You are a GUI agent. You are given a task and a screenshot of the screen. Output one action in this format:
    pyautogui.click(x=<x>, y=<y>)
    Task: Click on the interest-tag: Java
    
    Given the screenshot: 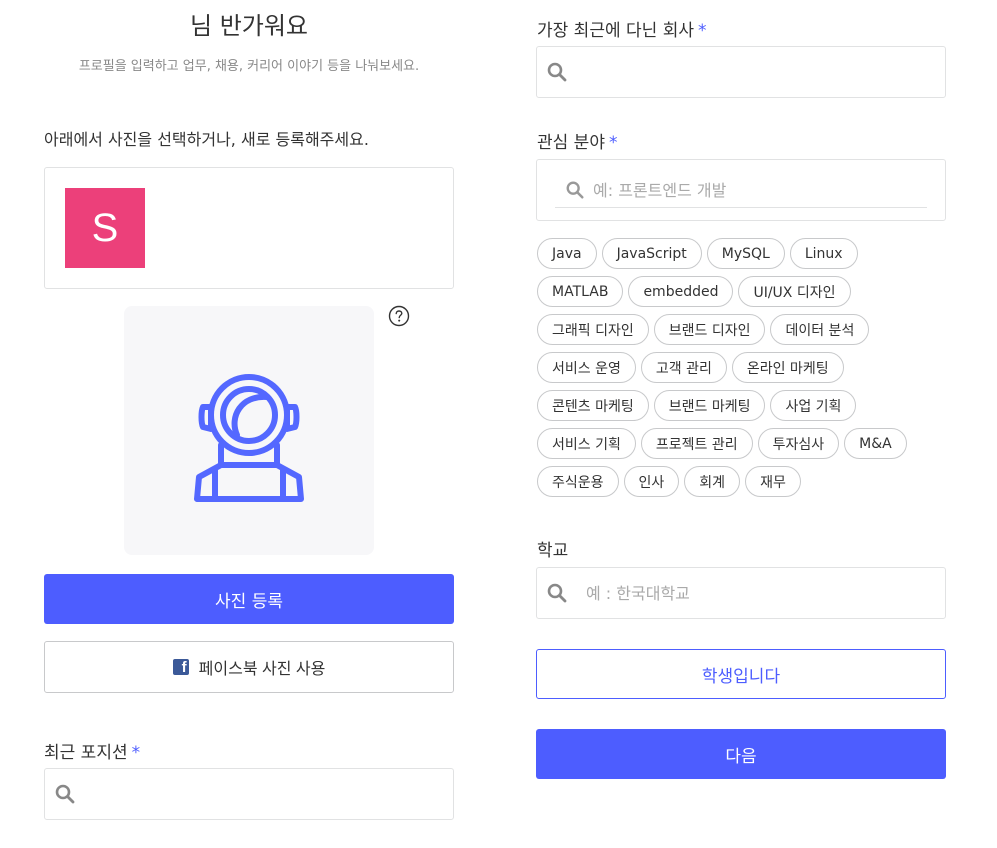 What is the action you would take?
    pyautogui.click(x=567, y=253)
    